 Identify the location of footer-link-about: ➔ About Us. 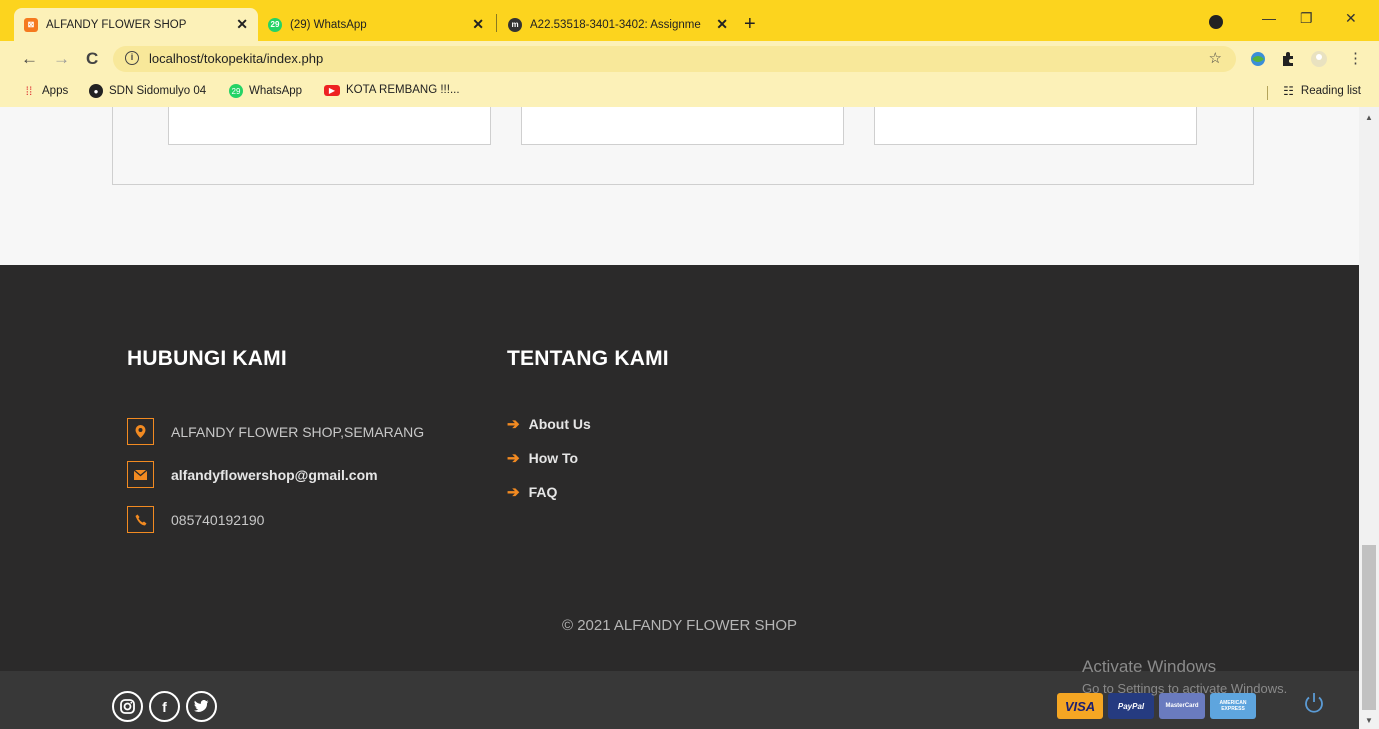
(549, 424).